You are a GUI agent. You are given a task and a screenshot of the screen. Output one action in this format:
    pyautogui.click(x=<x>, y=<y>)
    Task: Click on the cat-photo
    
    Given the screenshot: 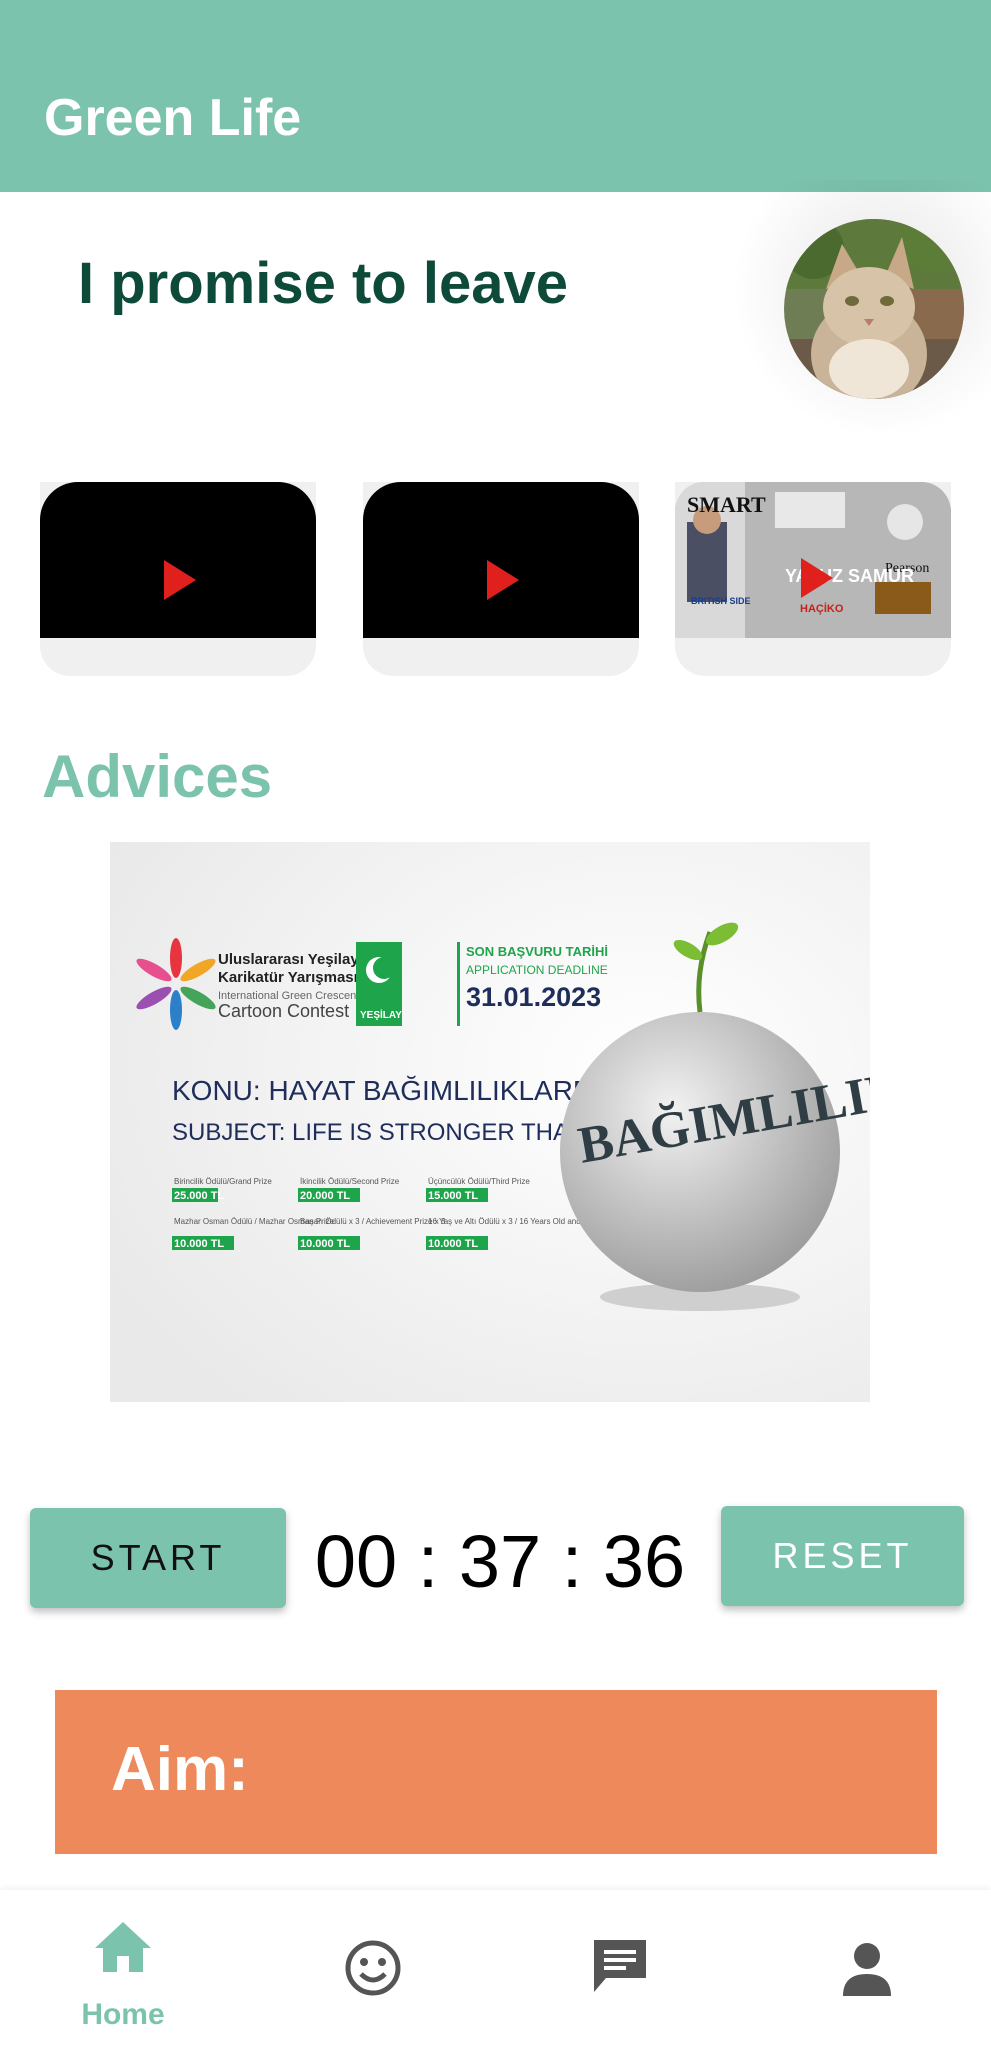 What is the action you would take?
    pyautogui.click(x=874, y=309)
    